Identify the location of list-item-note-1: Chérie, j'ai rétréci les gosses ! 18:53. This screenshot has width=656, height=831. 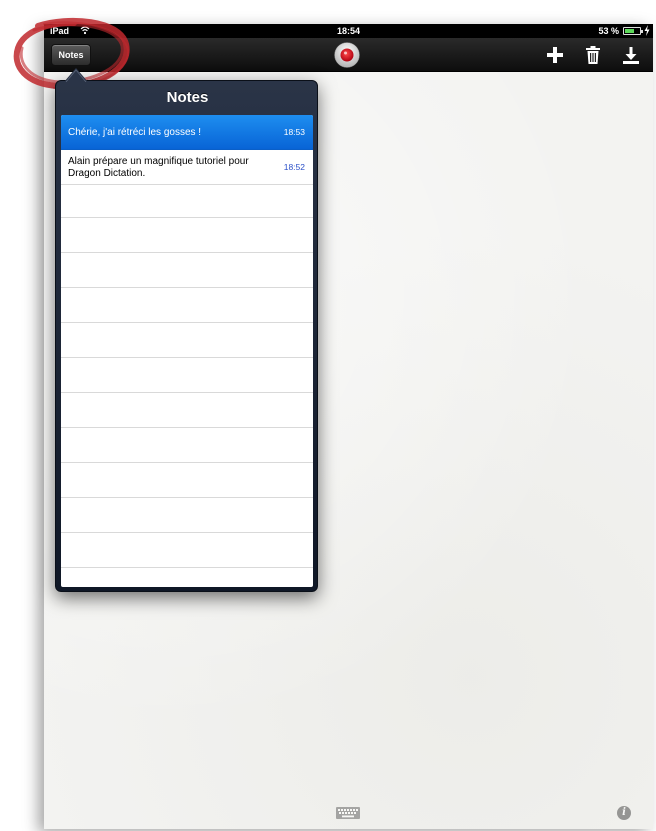
(187, 132).